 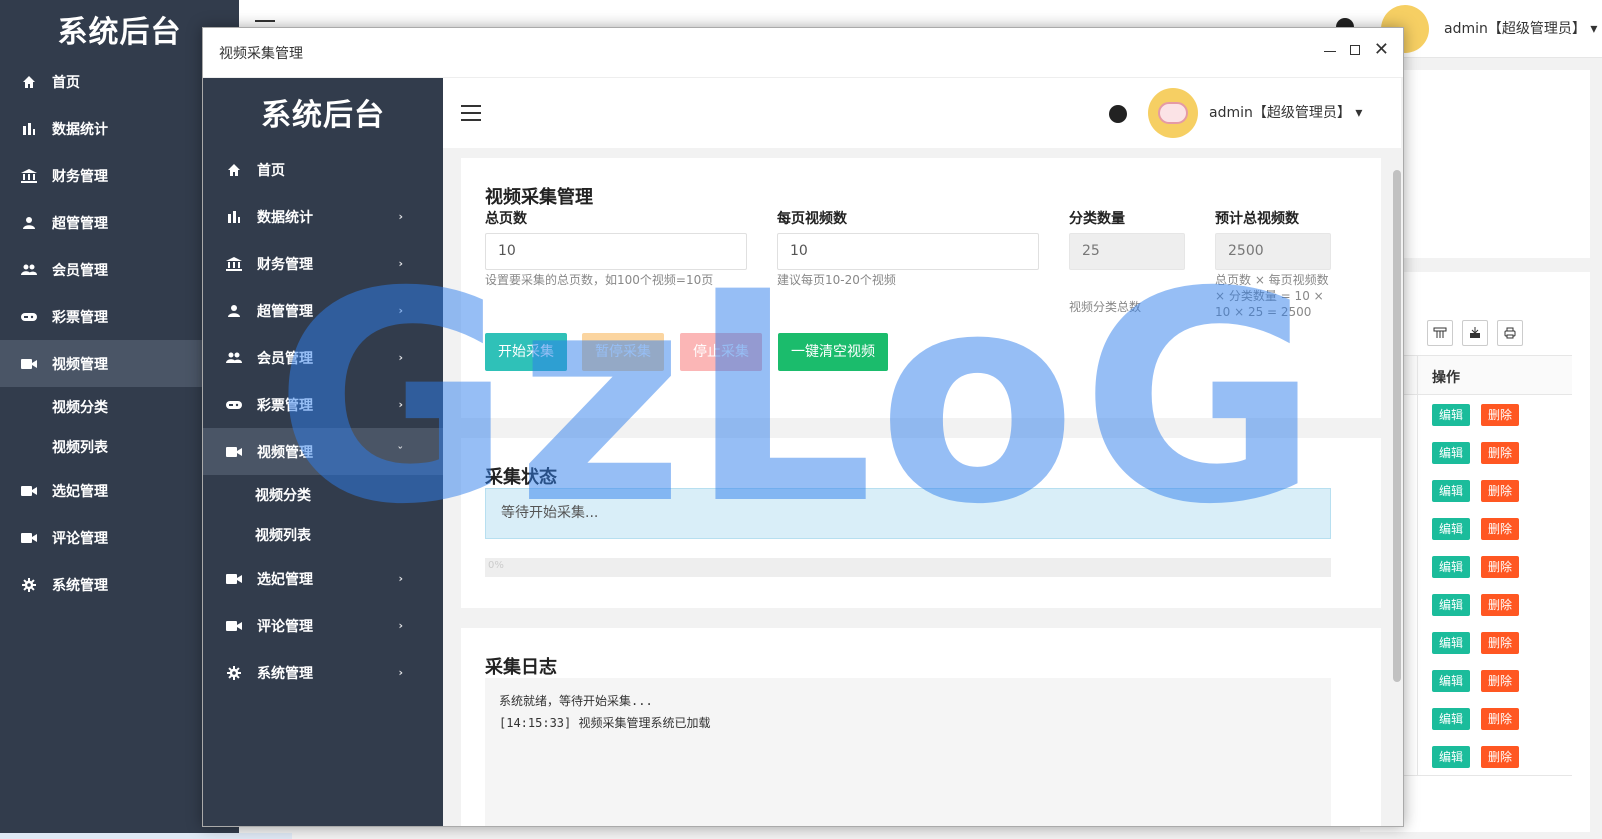 What do you see at coordinates (921, 523) in the screenshot?
I see `collect-status-card: 采集状态 等待开始采集... 0%` at bounding box center [921, 523].